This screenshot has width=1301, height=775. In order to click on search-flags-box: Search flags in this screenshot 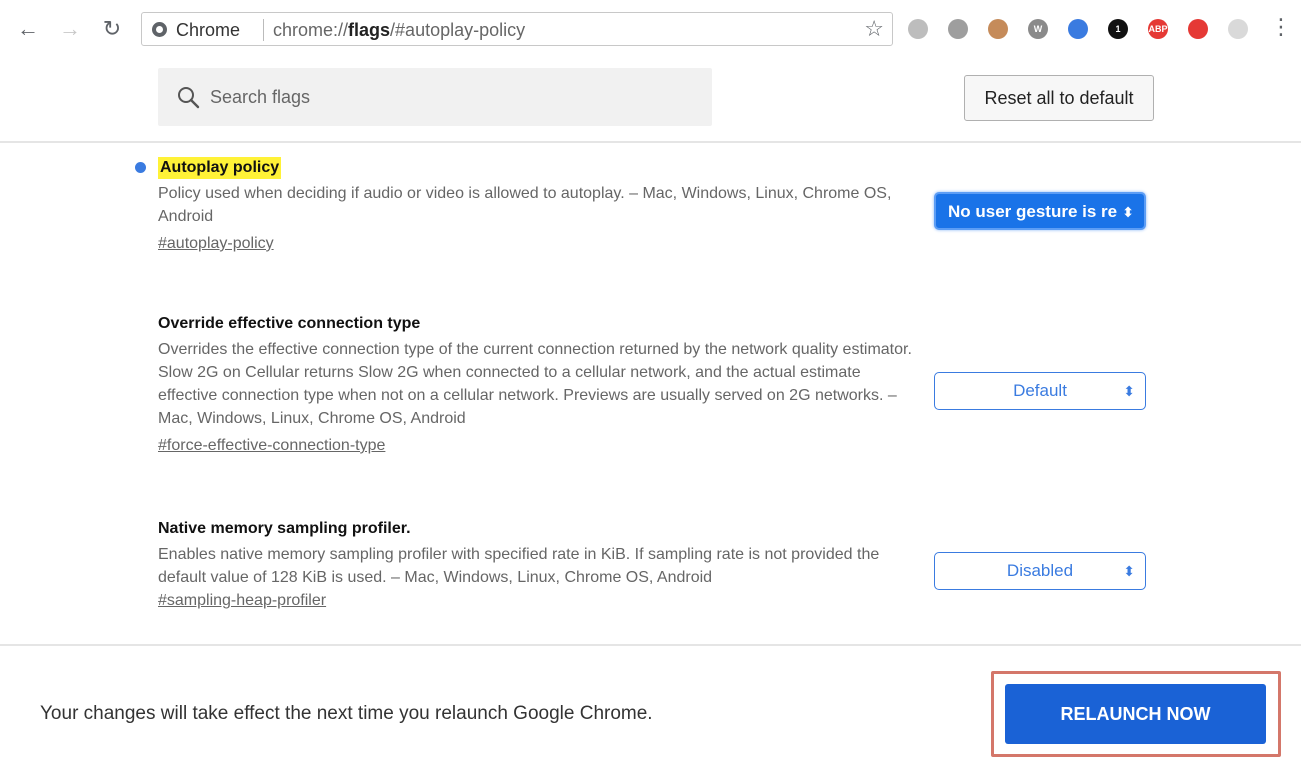, I will do `click(435, 97)`.